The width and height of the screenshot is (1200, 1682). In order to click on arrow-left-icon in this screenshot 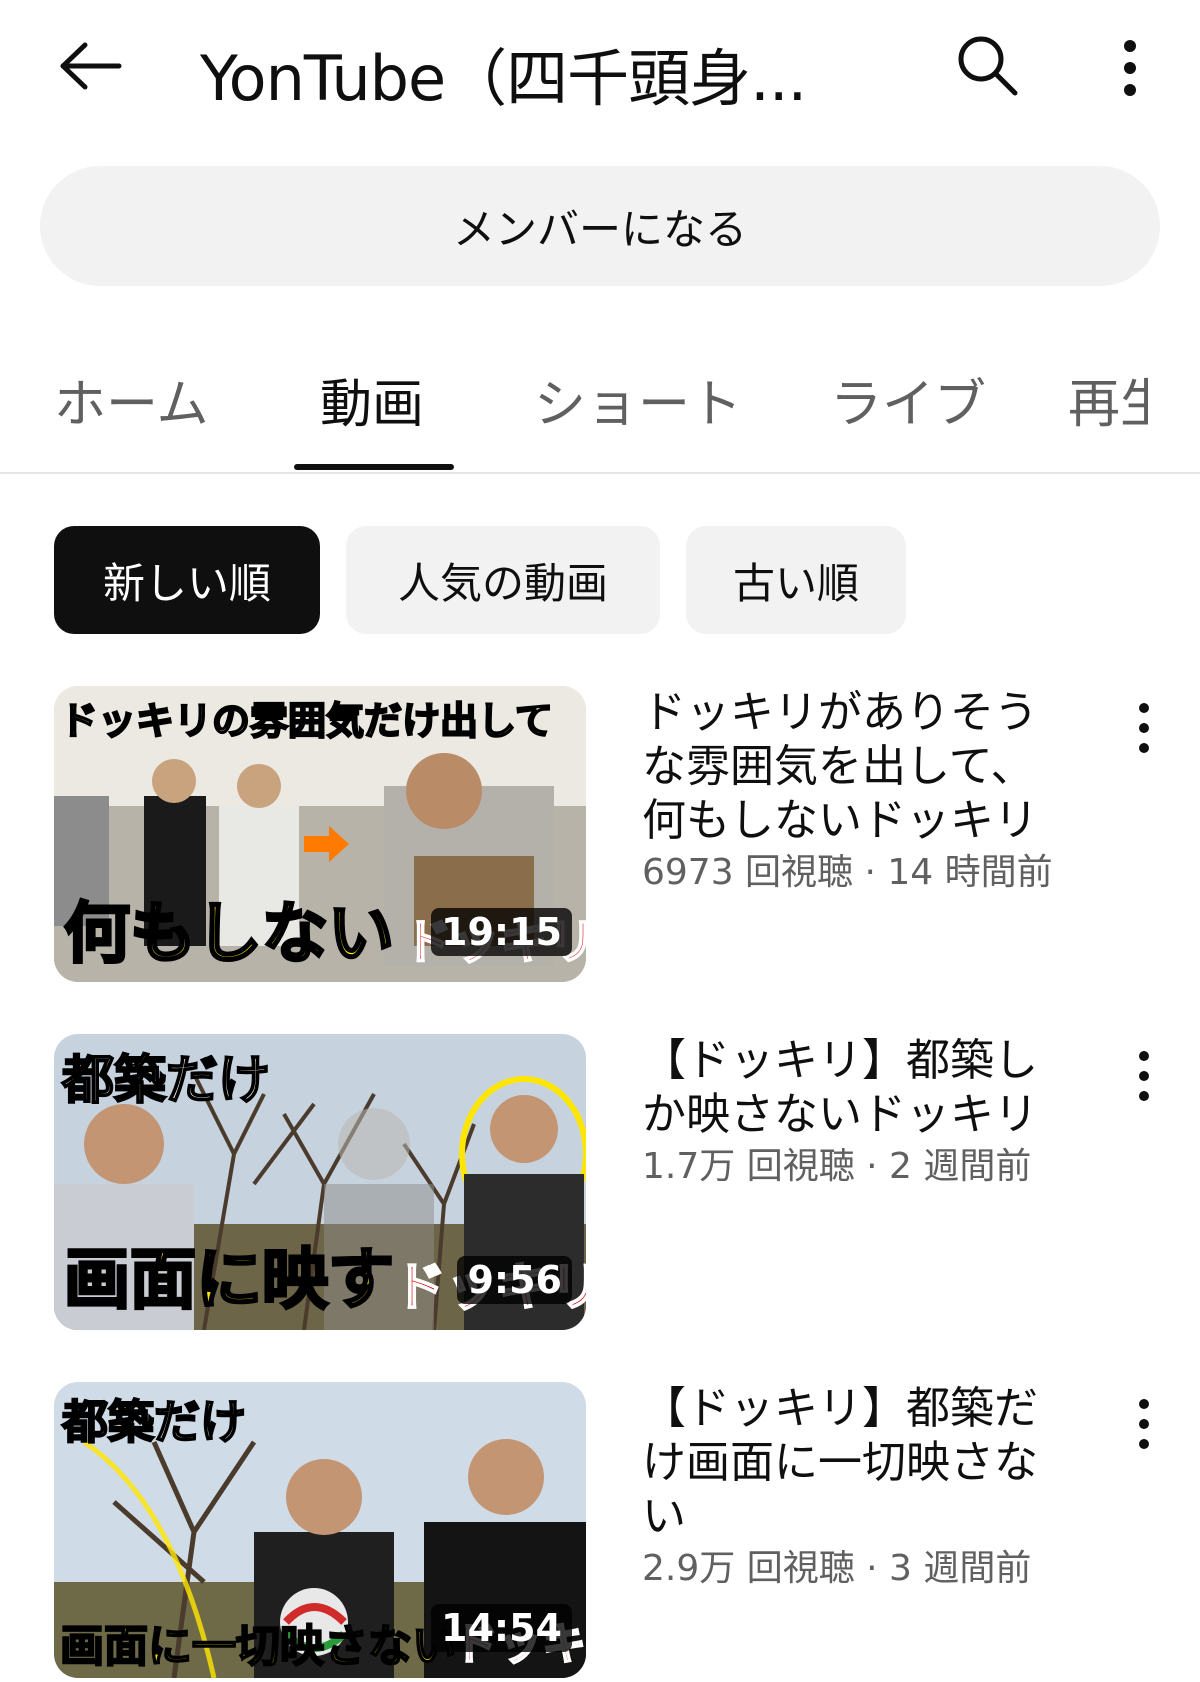, I will do `click(91, 66)`.